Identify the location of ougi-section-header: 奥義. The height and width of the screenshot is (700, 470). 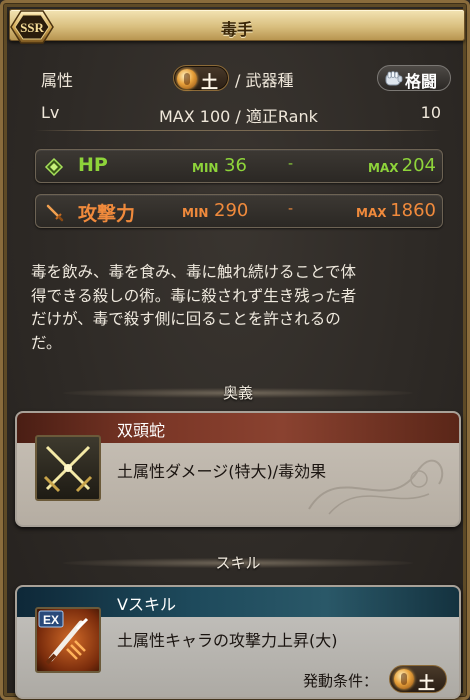
(238, 393).